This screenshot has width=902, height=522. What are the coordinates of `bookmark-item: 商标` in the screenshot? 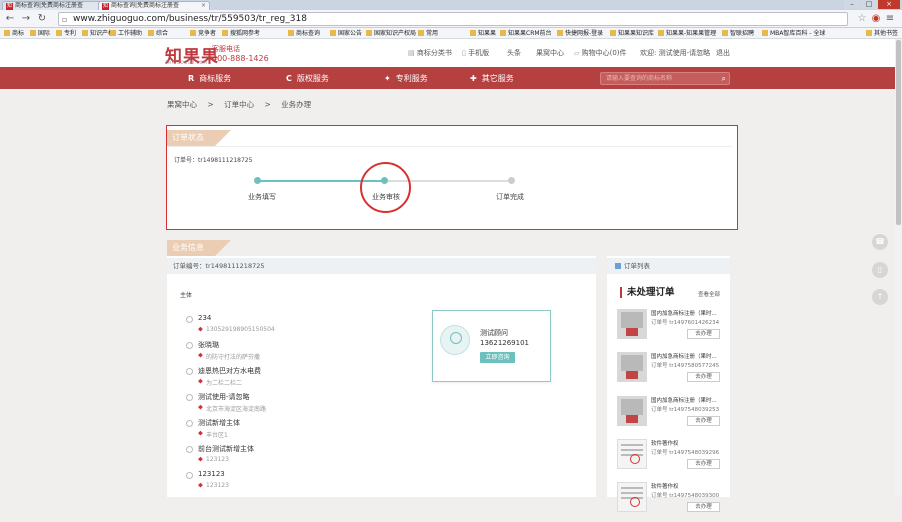 It's located at (14, 33).